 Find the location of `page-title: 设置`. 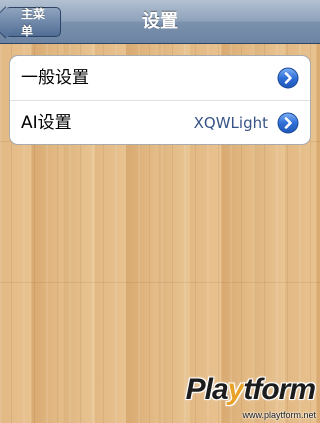

page-title: 设置 is located at coordinates (160, 21).